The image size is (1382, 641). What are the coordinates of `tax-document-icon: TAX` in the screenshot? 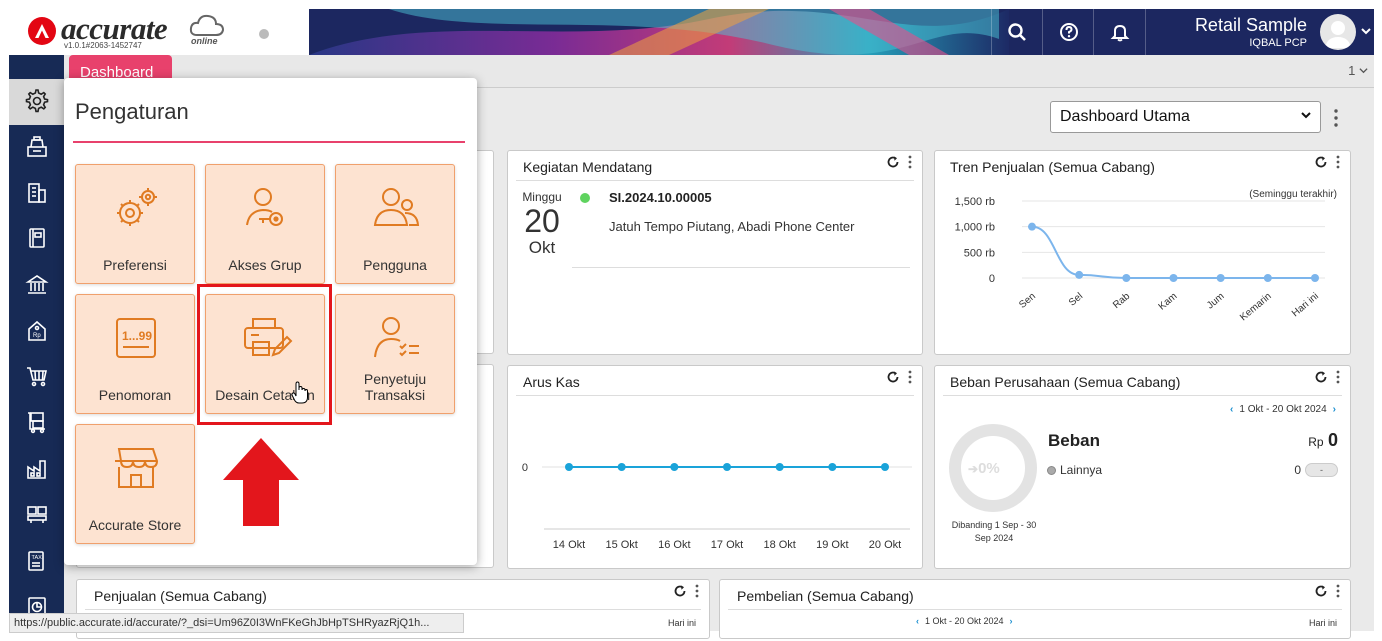 It's located at (37, 561).